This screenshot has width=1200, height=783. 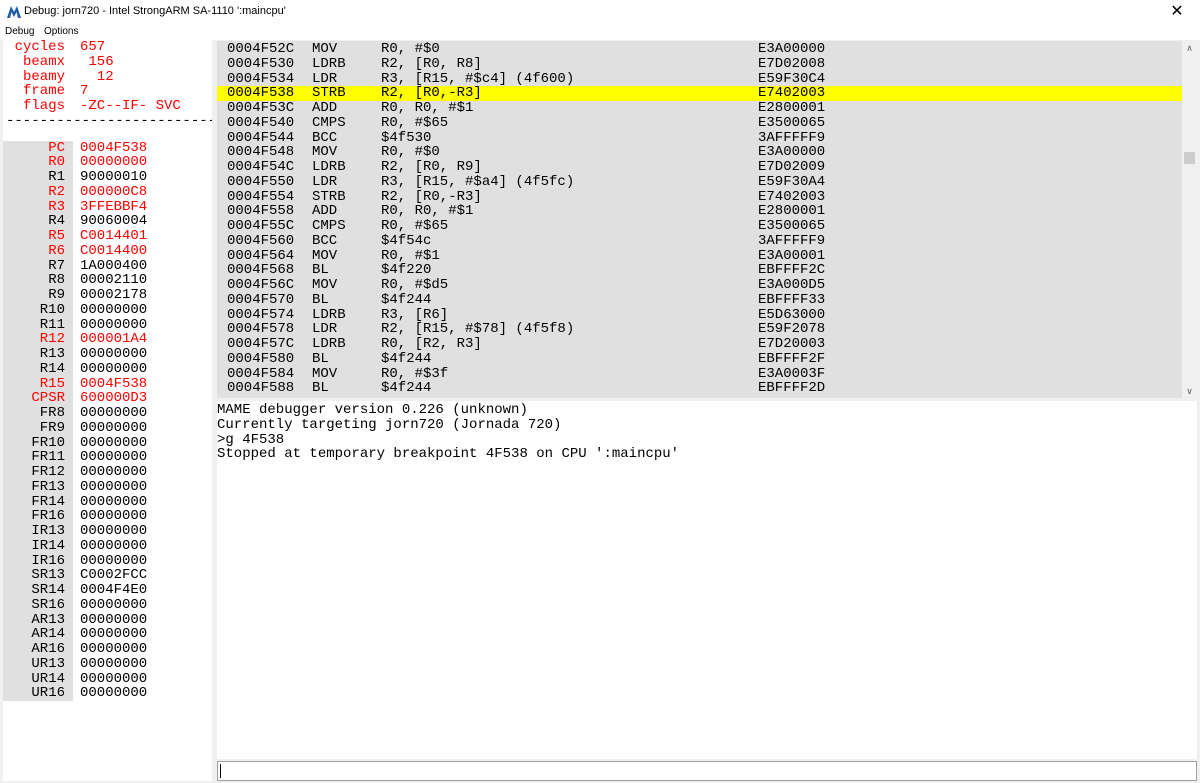 I want to click on disasm-row-current: 0004F538 STRB R2, [R0,-R3] E7402003, so click(x=699, y=93).